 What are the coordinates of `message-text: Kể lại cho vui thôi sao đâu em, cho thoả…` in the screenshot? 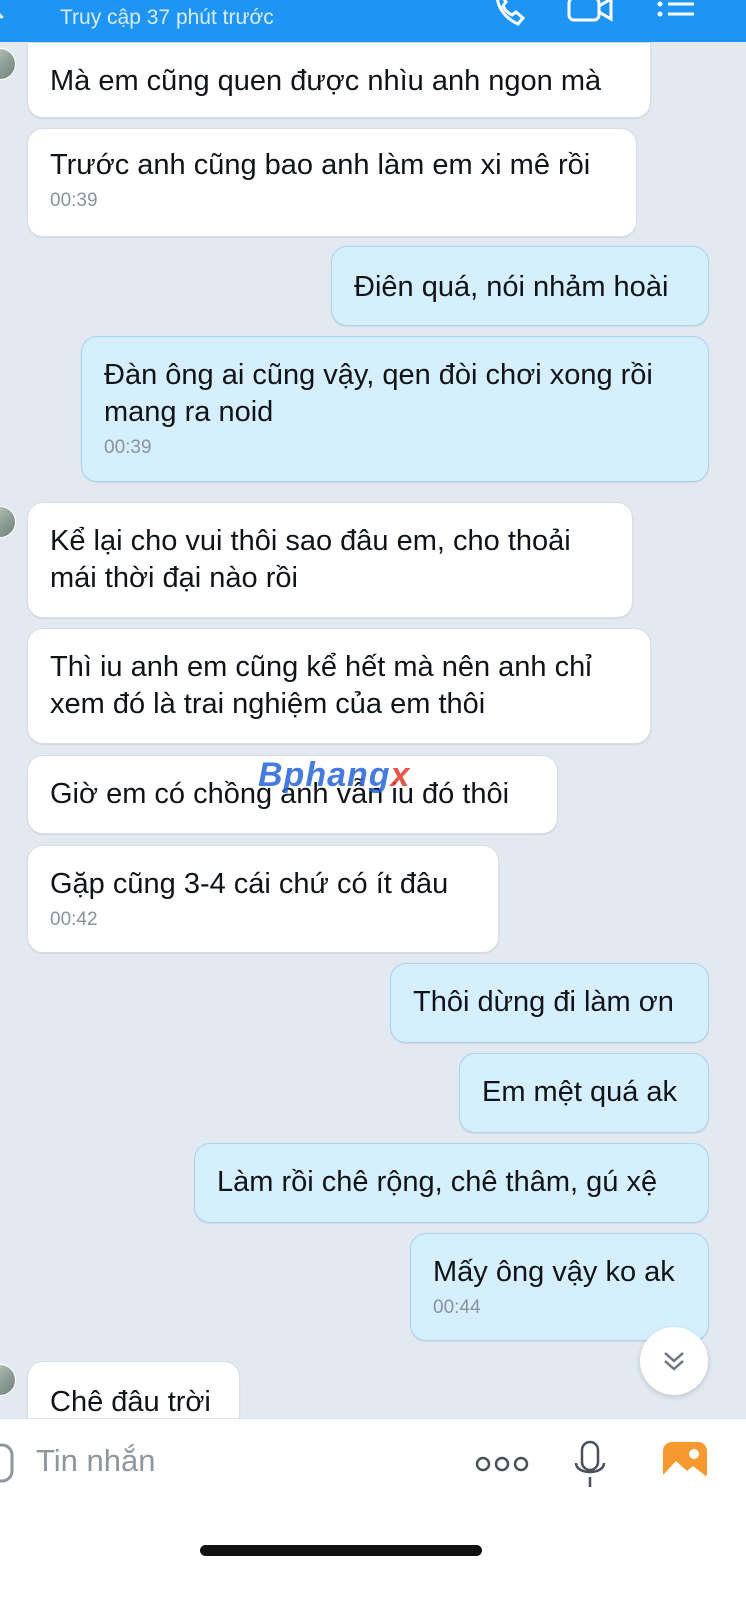 It's located at (310, 559).